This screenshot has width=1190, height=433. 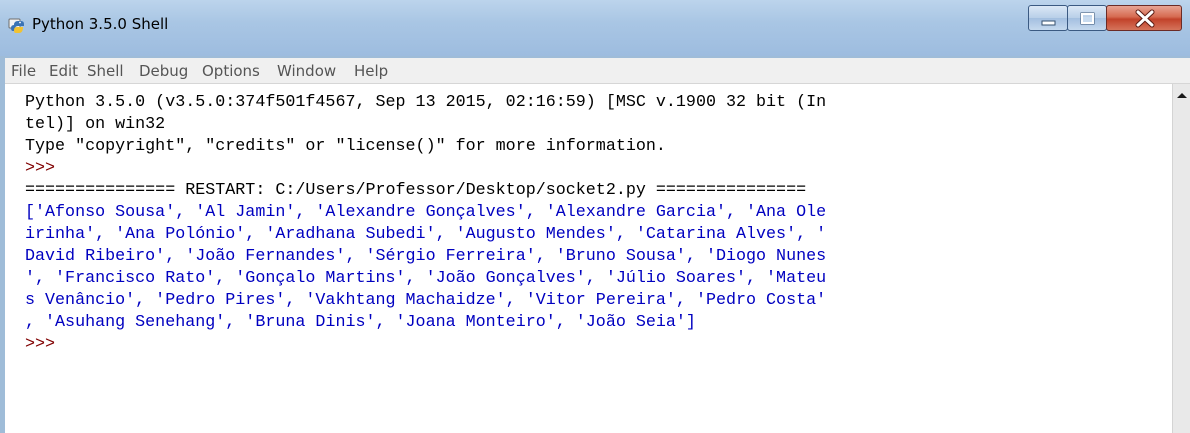 What do you see at coordinates (1048, 23) in the screenshot?
I see `minimize-icon` at bounding box center [1048, 23].